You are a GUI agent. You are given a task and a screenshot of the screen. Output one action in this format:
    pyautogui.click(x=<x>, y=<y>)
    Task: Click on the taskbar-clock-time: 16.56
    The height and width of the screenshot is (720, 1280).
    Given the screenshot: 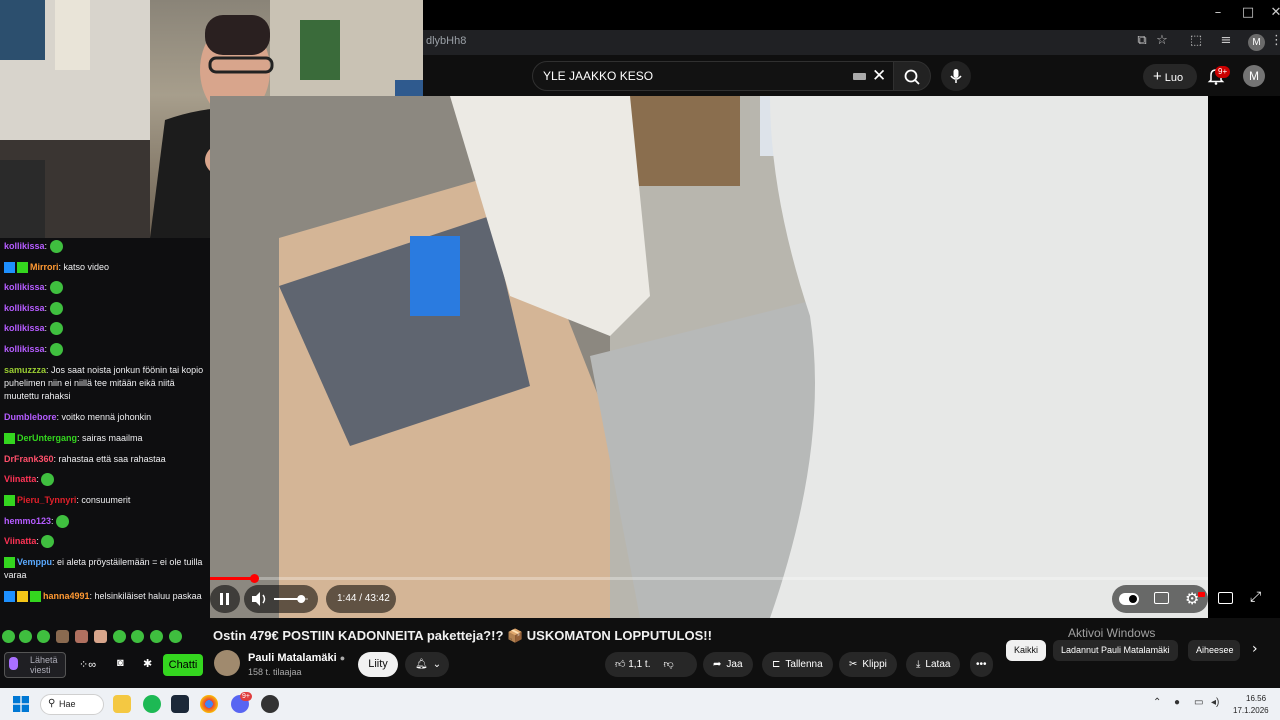 What is the action you would take?
    pyautogui.click(x=1256, y=698)
    